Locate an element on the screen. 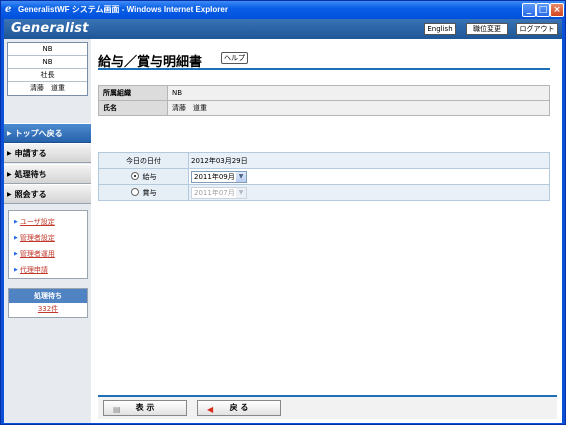 The image size is (566, 425). user-position: 社長 is located at coordinates (47, 75).